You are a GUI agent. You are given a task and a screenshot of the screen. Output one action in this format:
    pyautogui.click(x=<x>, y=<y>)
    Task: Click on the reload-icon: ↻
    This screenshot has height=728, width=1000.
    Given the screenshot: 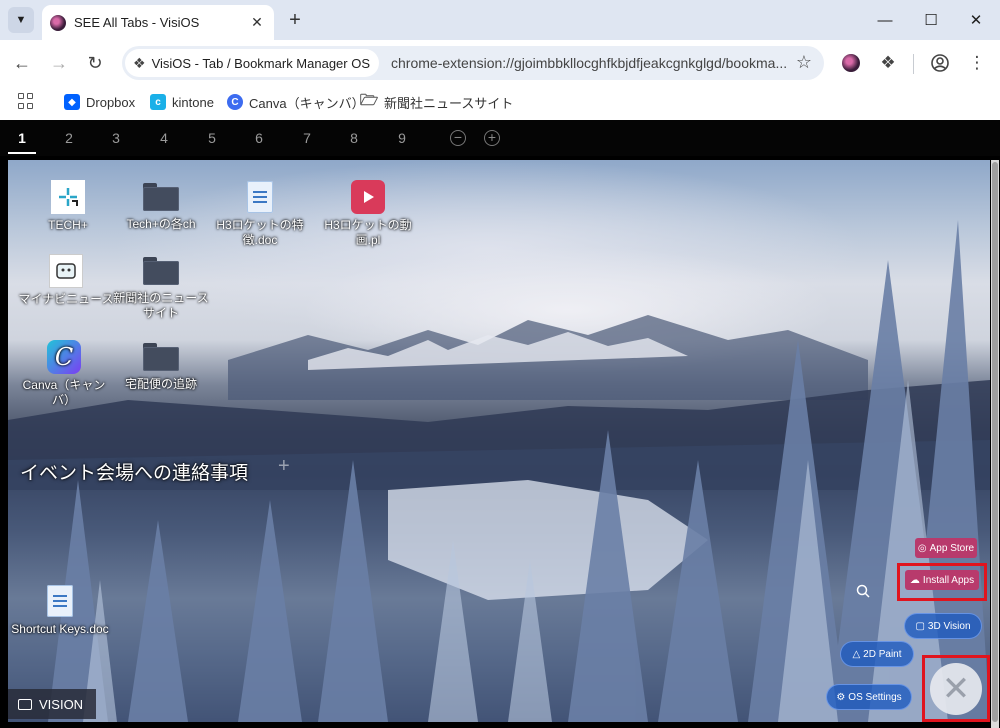 What is the action you would take?
    pyautogui.click(x=95, y=62)
    